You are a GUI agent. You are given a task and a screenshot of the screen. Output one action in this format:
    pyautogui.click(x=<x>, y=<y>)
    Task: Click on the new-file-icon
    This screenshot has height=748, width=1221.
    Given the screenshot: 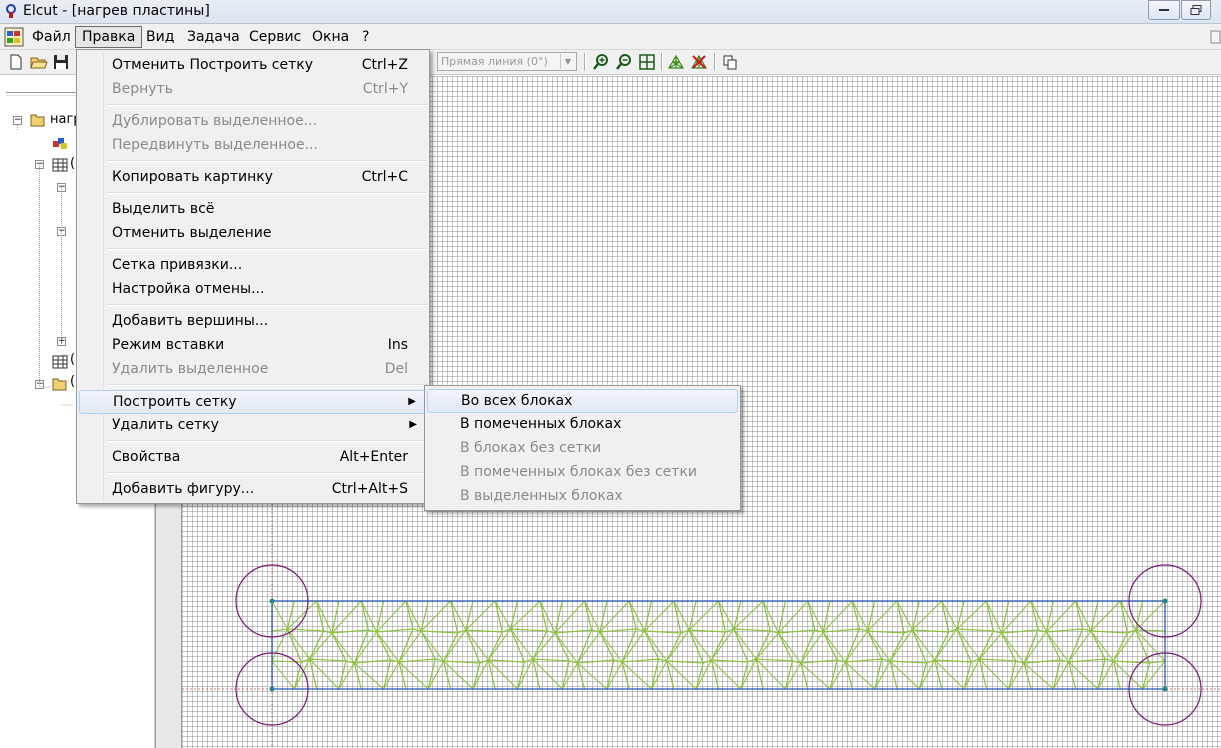 What is the action you would take?
    pyautogui.click(x=16, y=62)
    